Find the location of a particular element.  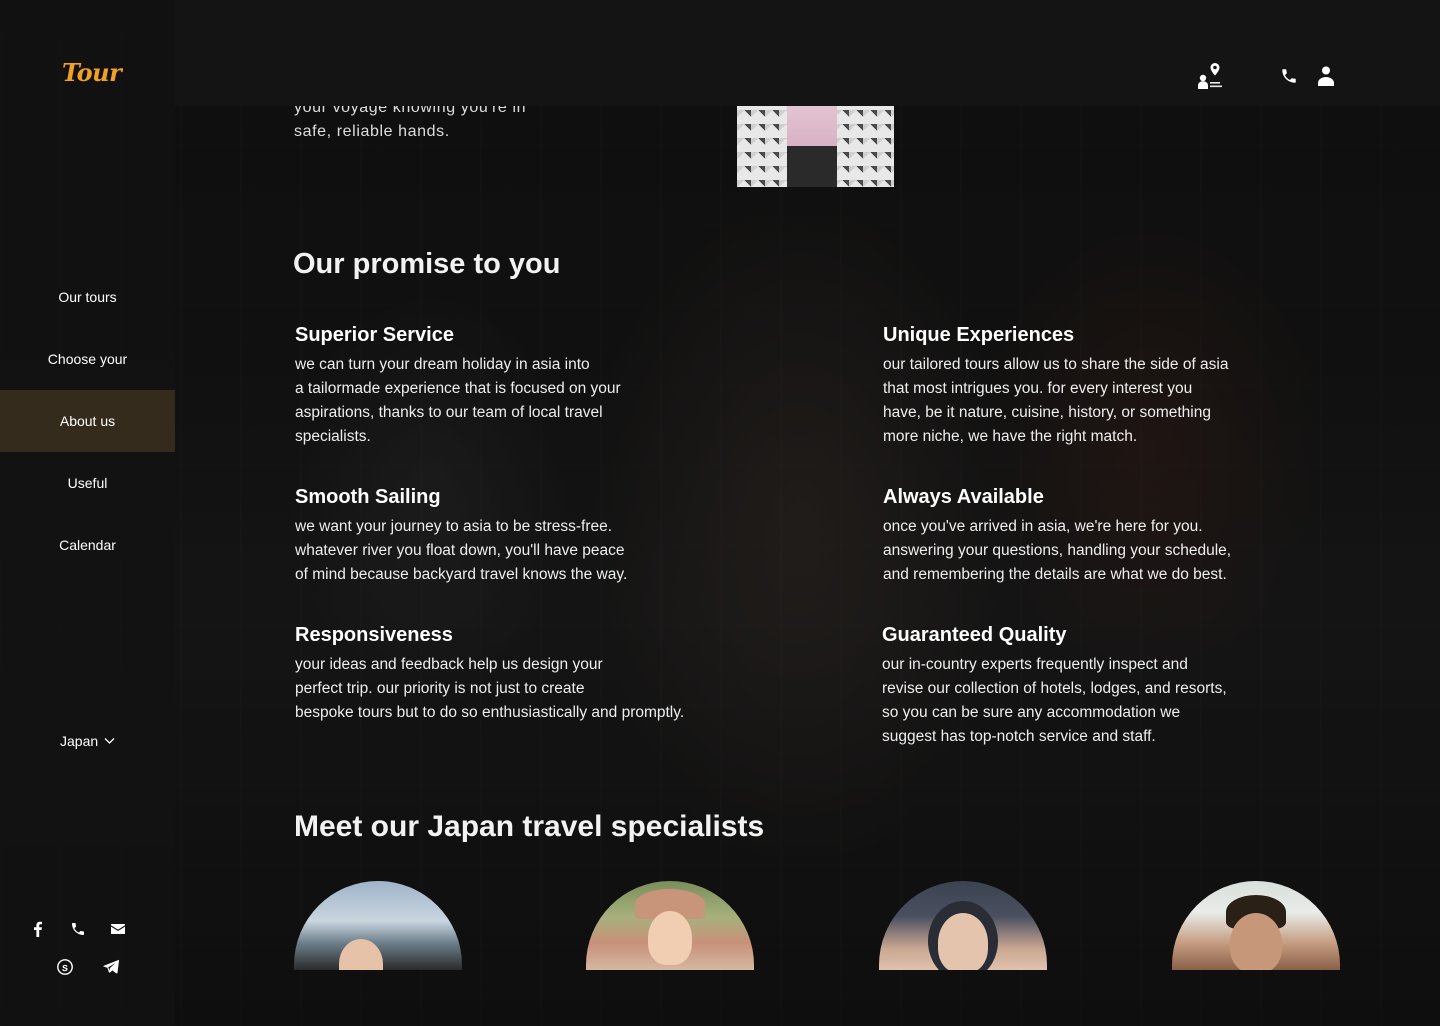

photo-person is located at coordinates (812, 141).